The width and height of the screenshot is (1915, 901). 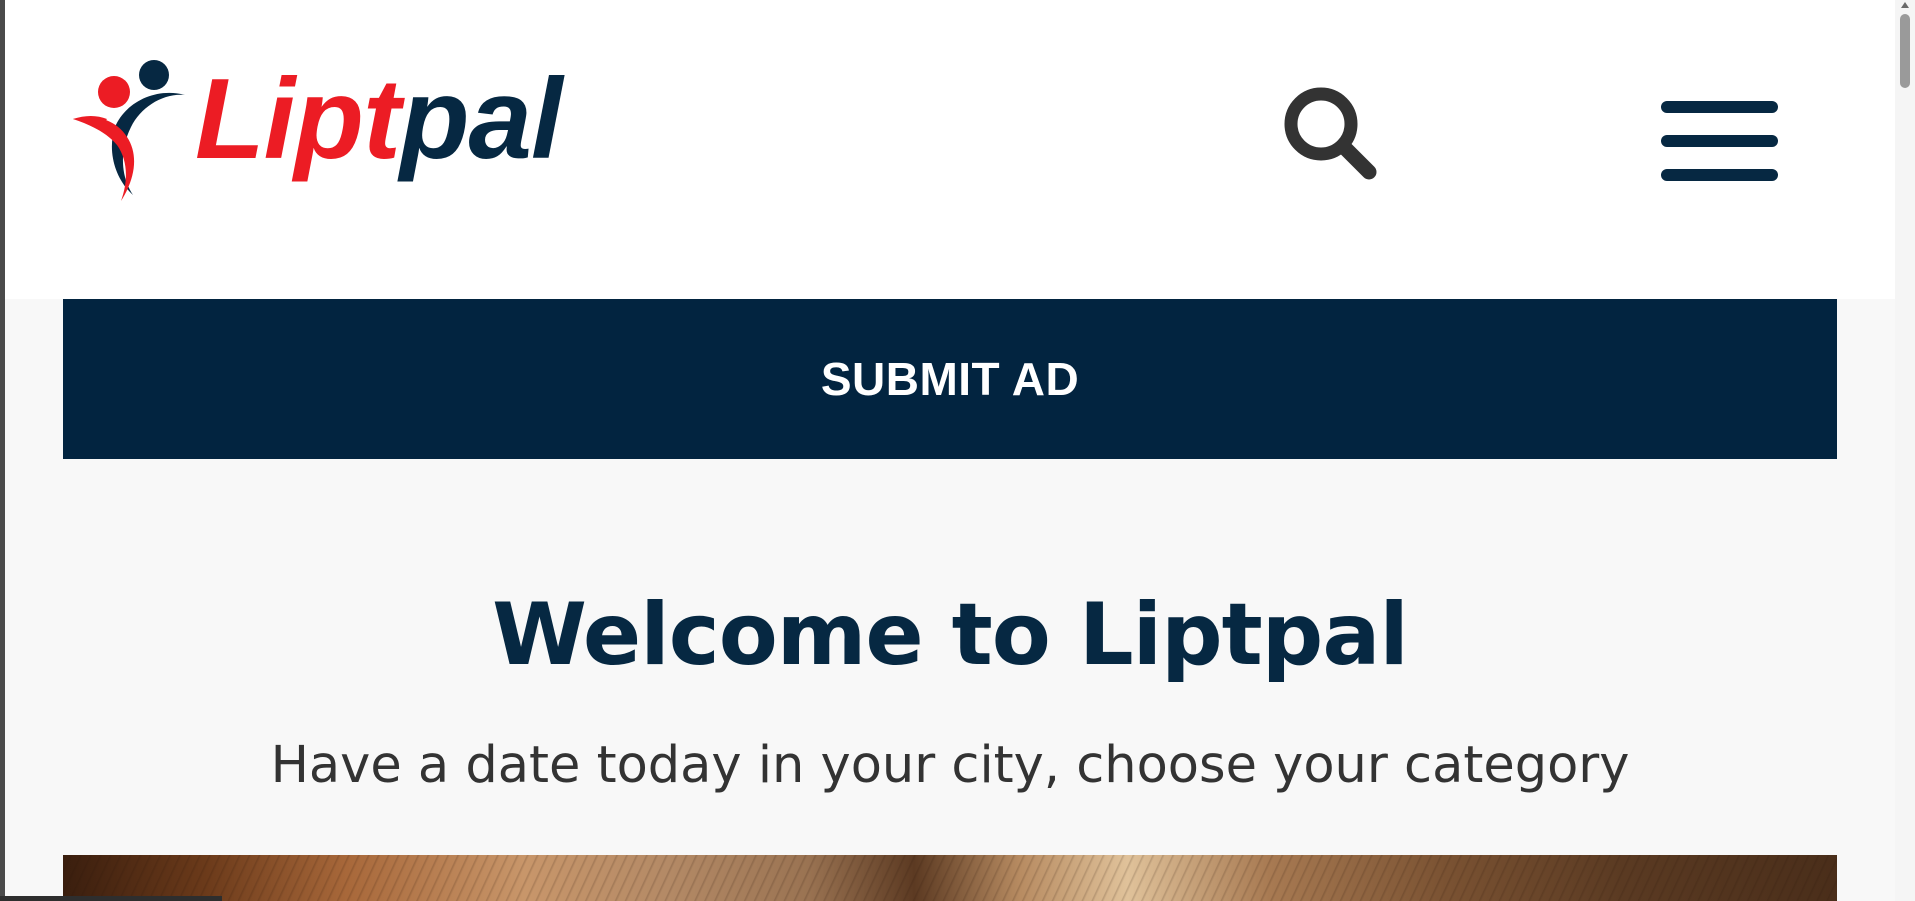 I want to click on search-button, so click(x=1331, y=134).